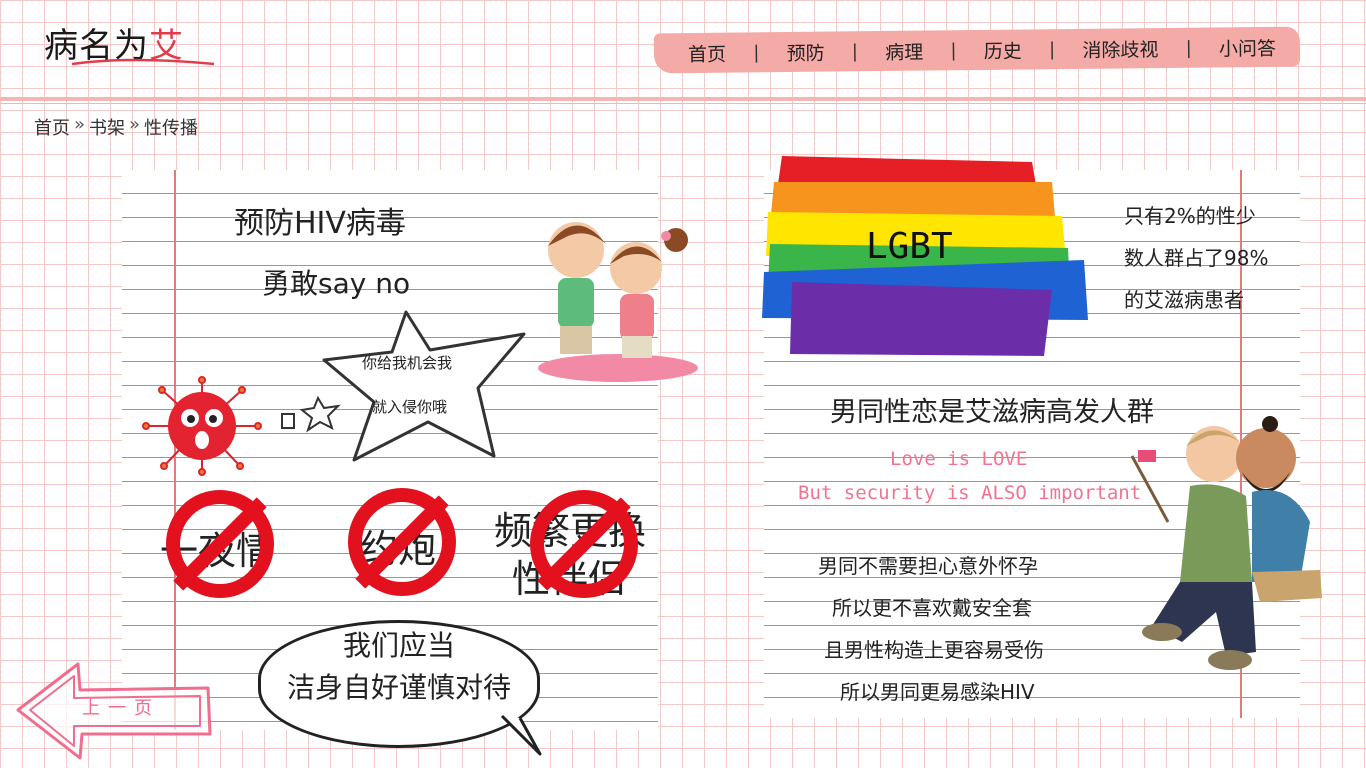 This screenshot has height=768, width=1366. What do you see at coordinates (805, 51) in the screenshot?
I see `nav-prevention: 预防` at bounding box center [805, 51].